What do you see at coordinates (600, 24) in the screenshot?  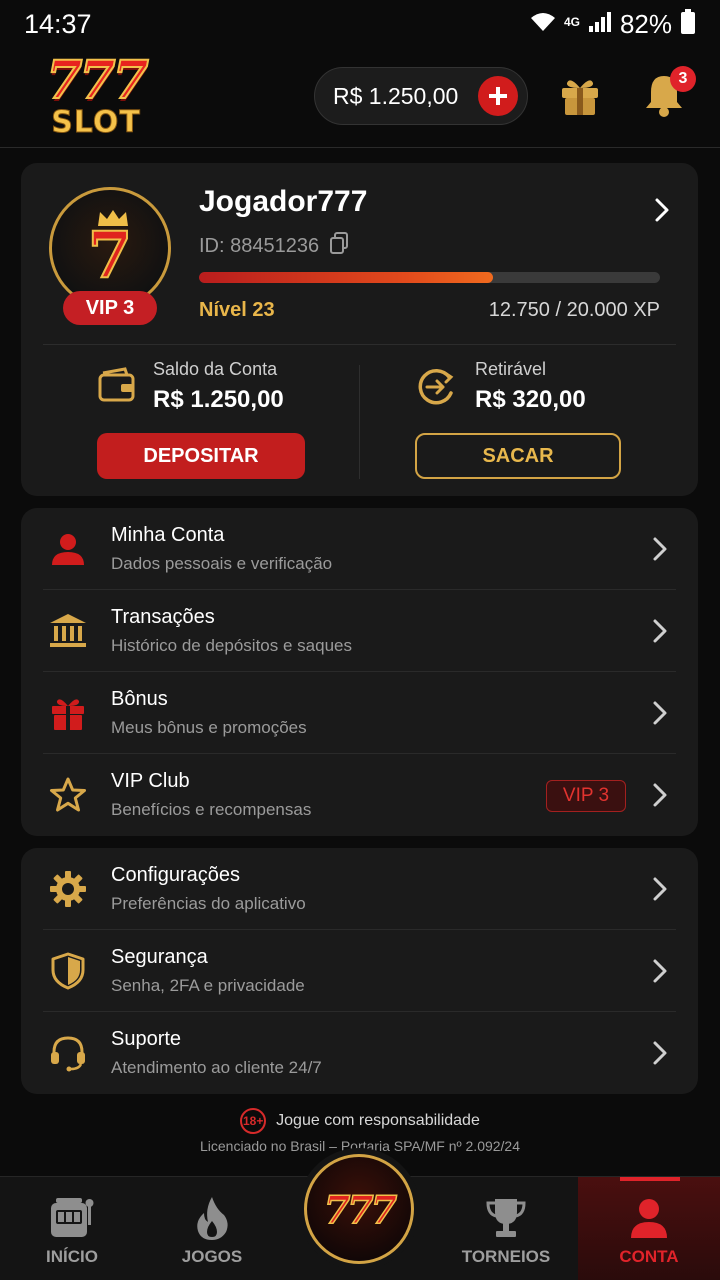 I see `signal-icon` at bounding box center [600, 24].